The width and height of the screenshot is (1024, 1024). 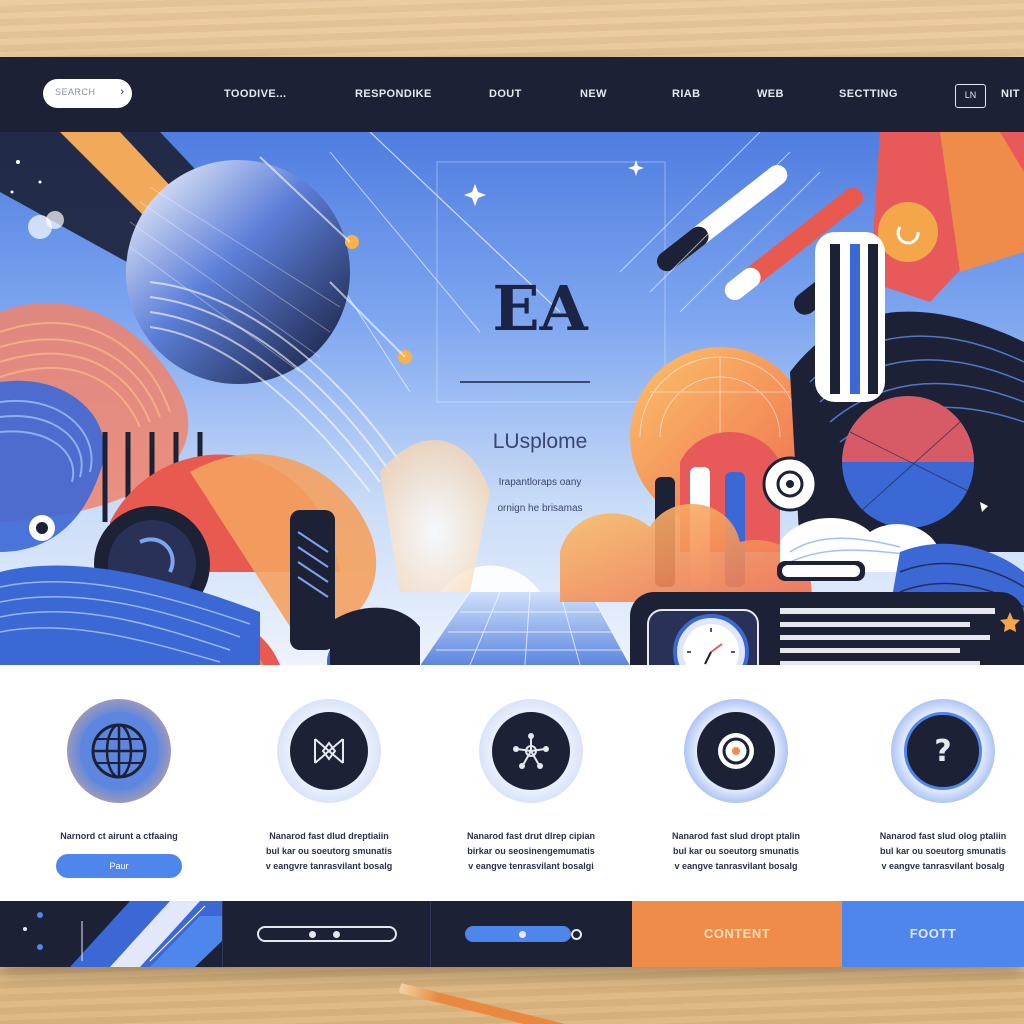 I want to click on footer-content-label: CONTENT, so click(x=737, y=933).